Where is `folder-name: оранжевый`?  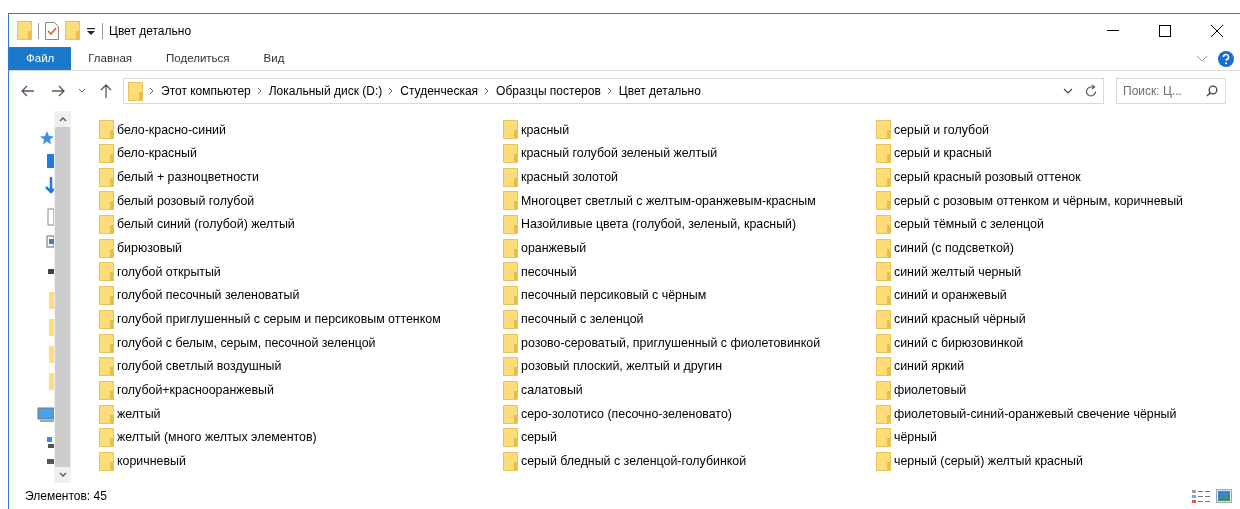
folder-name: оранжевый is located at coordinates (554, 248).